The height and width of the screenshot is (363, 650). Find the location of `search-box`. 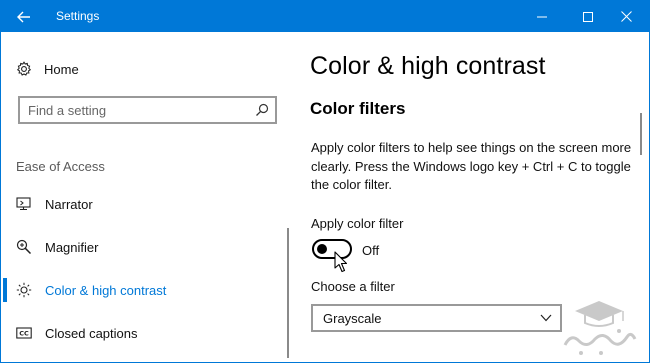

search-box is located at coordinates (147, 110).